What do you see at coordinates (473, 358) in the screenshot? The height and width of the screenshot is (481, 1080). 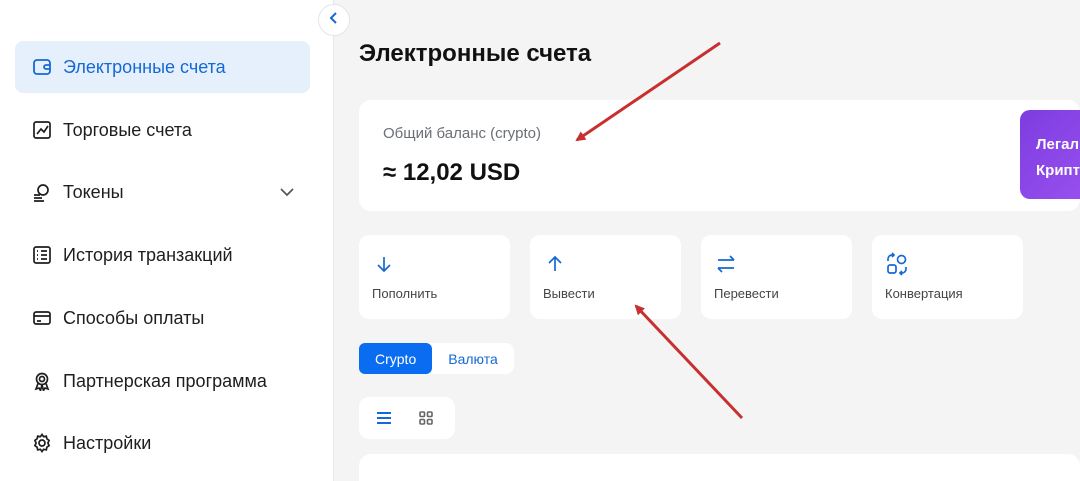 I see `tab-currency: Валюта` at bounding box center [473, 358].